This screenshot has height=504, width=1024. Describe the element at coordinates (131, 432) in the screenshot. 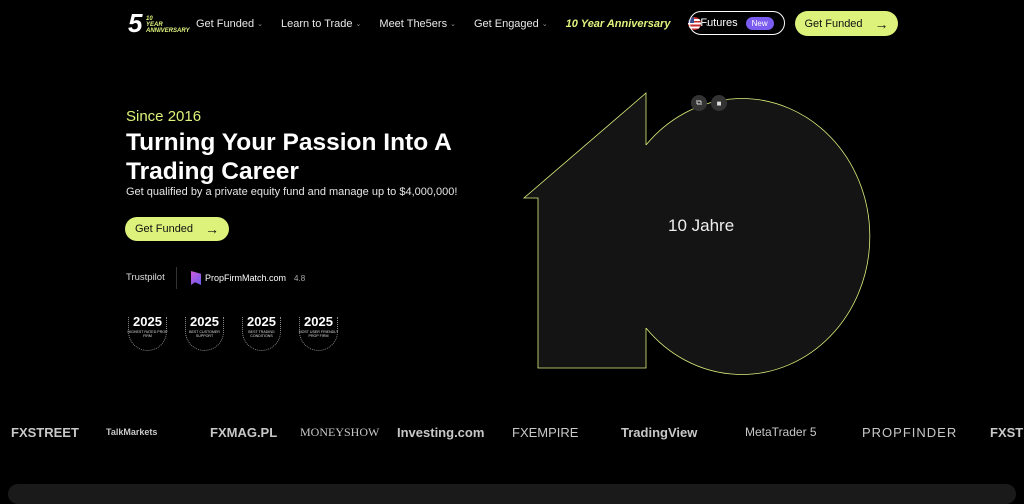

I see `partner-logo-talkmarkets: TalkMarkets` at that location.